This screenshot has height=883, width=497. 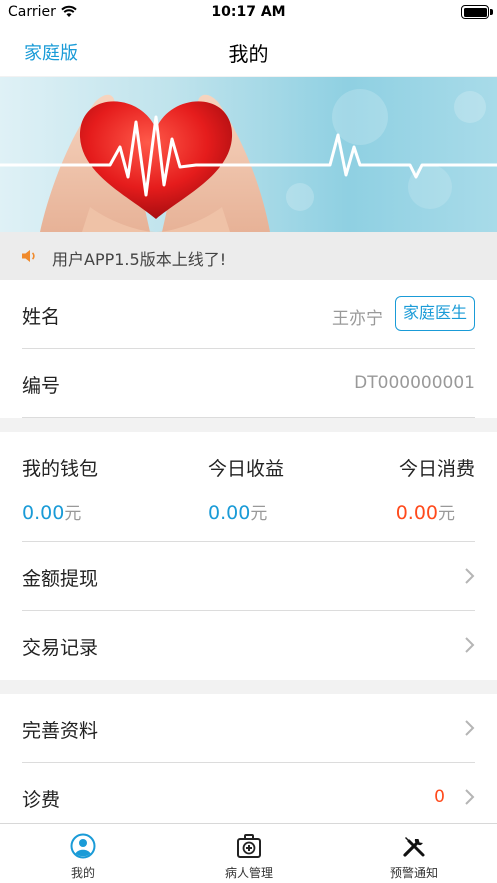 I want to click on tab-patient-management-label: 病人管理, so click(x=248, y=873).